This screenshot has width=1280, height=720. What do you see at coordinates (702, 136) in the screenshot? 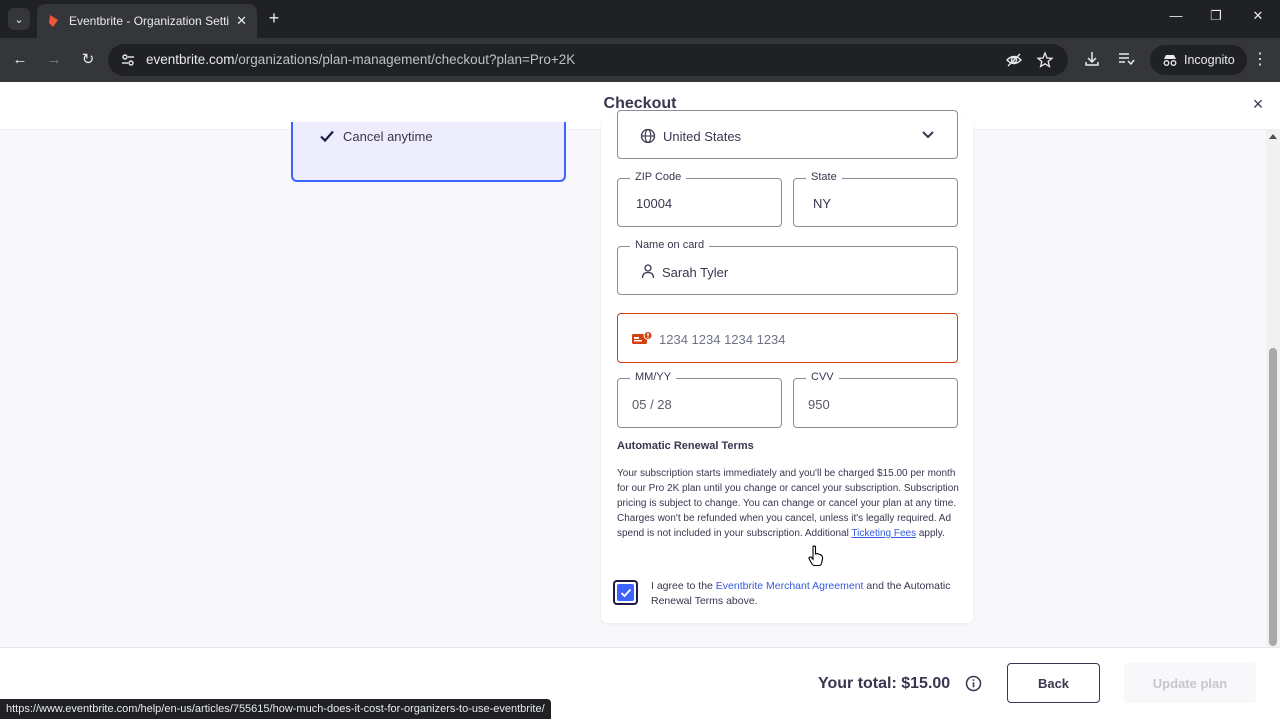
I see `country-value: United States` at bounding box center [702, 136].